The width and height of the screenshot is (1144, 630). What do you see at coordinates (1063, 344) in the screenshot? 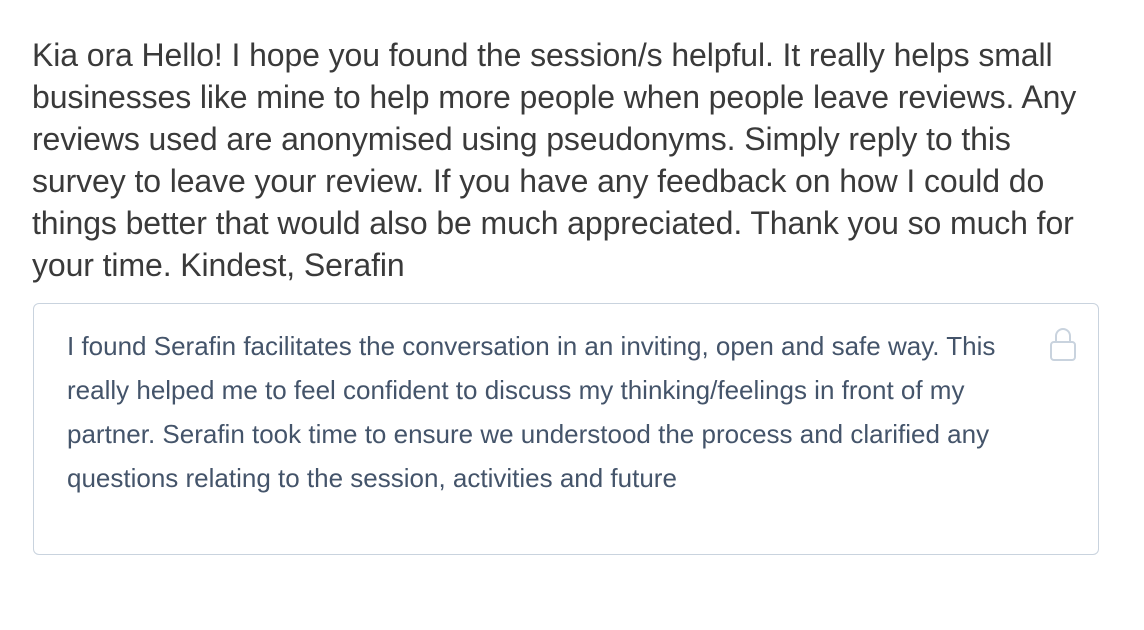
I see `lock-icon` at bounding box center [1063, 344].